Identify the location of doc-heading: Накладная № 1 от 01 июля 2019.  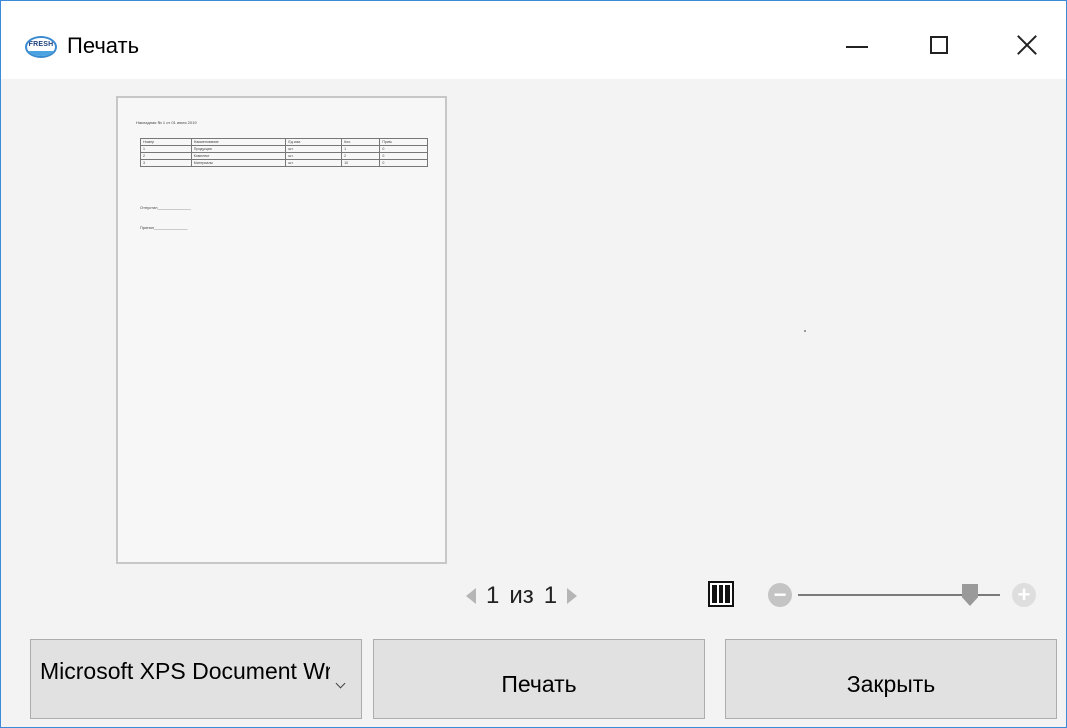
(166, 122).